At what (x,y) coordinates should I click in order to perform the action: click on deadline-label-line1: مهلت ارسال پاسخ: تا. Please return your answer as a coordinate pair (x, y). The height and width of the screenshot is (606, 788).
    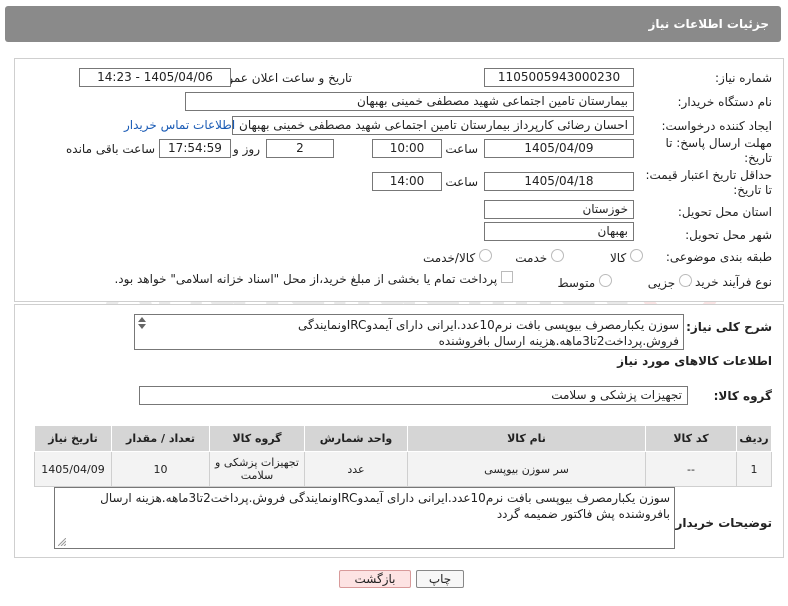
    Looking at the image, I should click on (718, 143).